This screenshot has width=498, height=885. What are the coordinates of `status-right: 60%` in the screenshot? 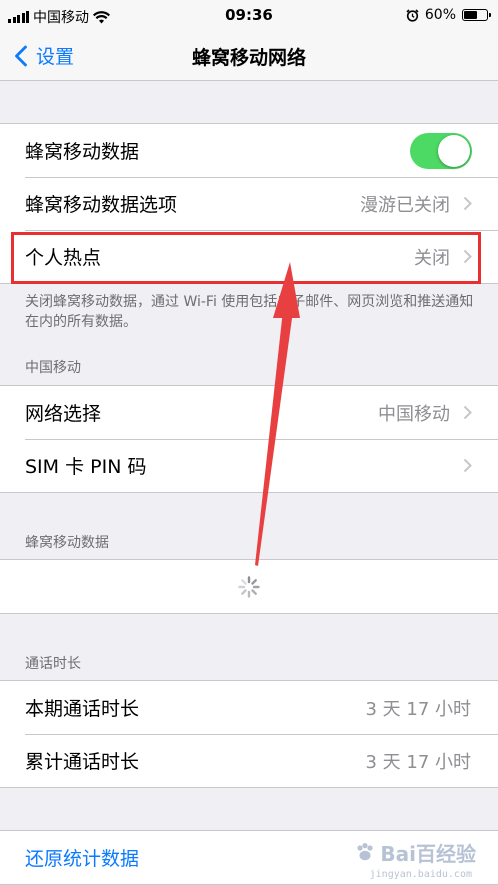 It's located at (448, 15).